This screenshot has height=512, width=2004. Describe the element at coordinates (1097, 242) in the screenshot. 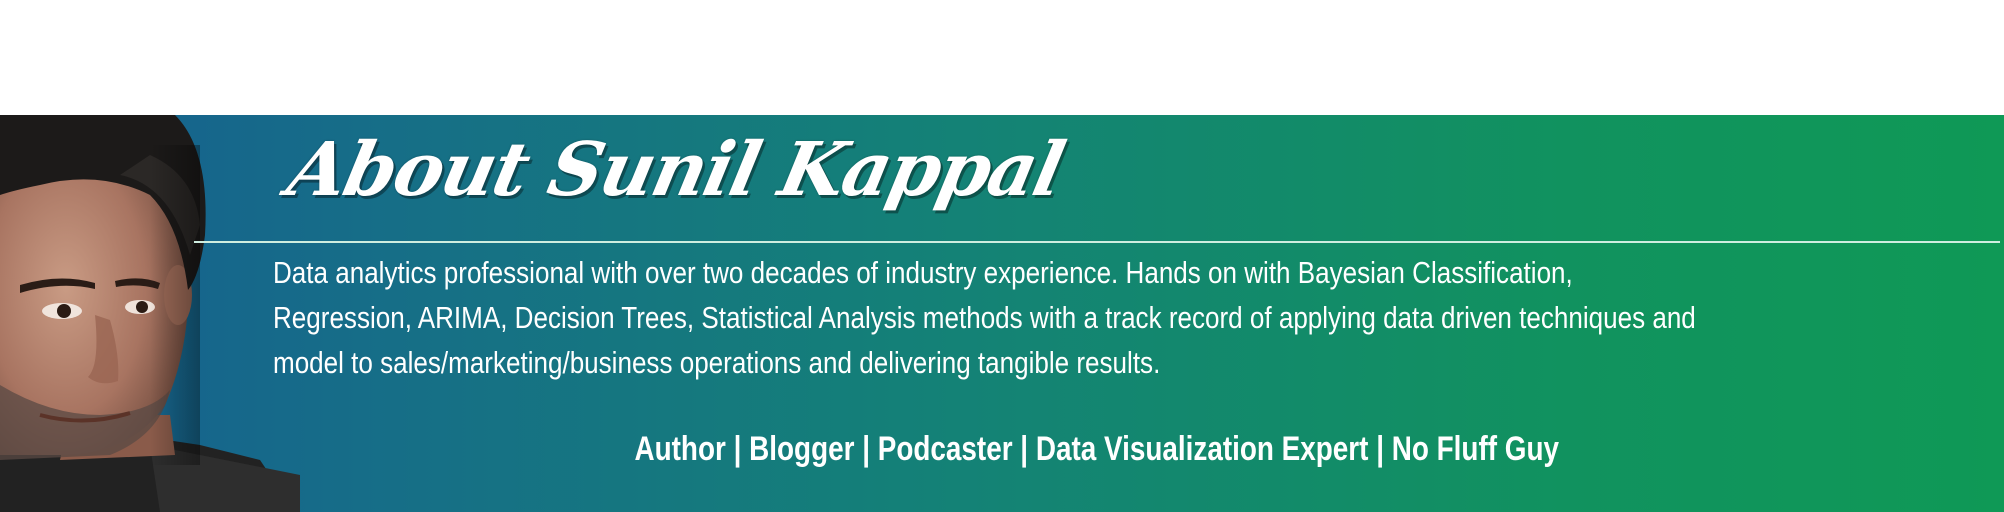

I see `title-divider` at that location.